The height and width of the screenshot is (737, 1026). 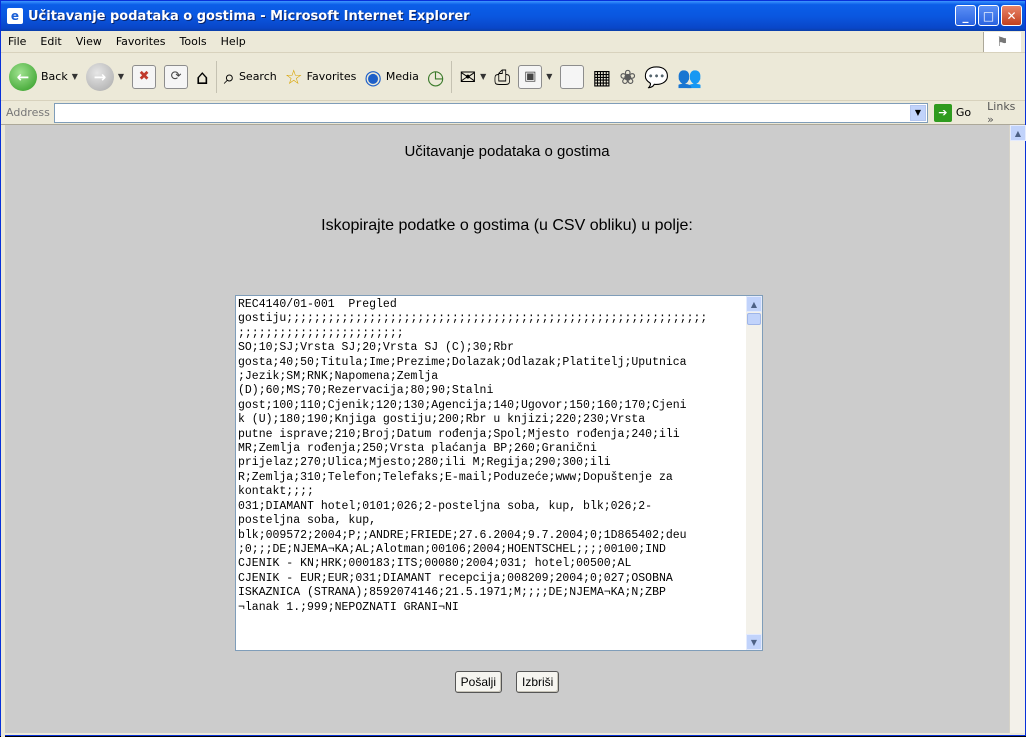 What do you see at coordinates (1002, 42) in the screenshot?
I see `windows-logo-icon: ⚑` at bounding box center [1002, 42].